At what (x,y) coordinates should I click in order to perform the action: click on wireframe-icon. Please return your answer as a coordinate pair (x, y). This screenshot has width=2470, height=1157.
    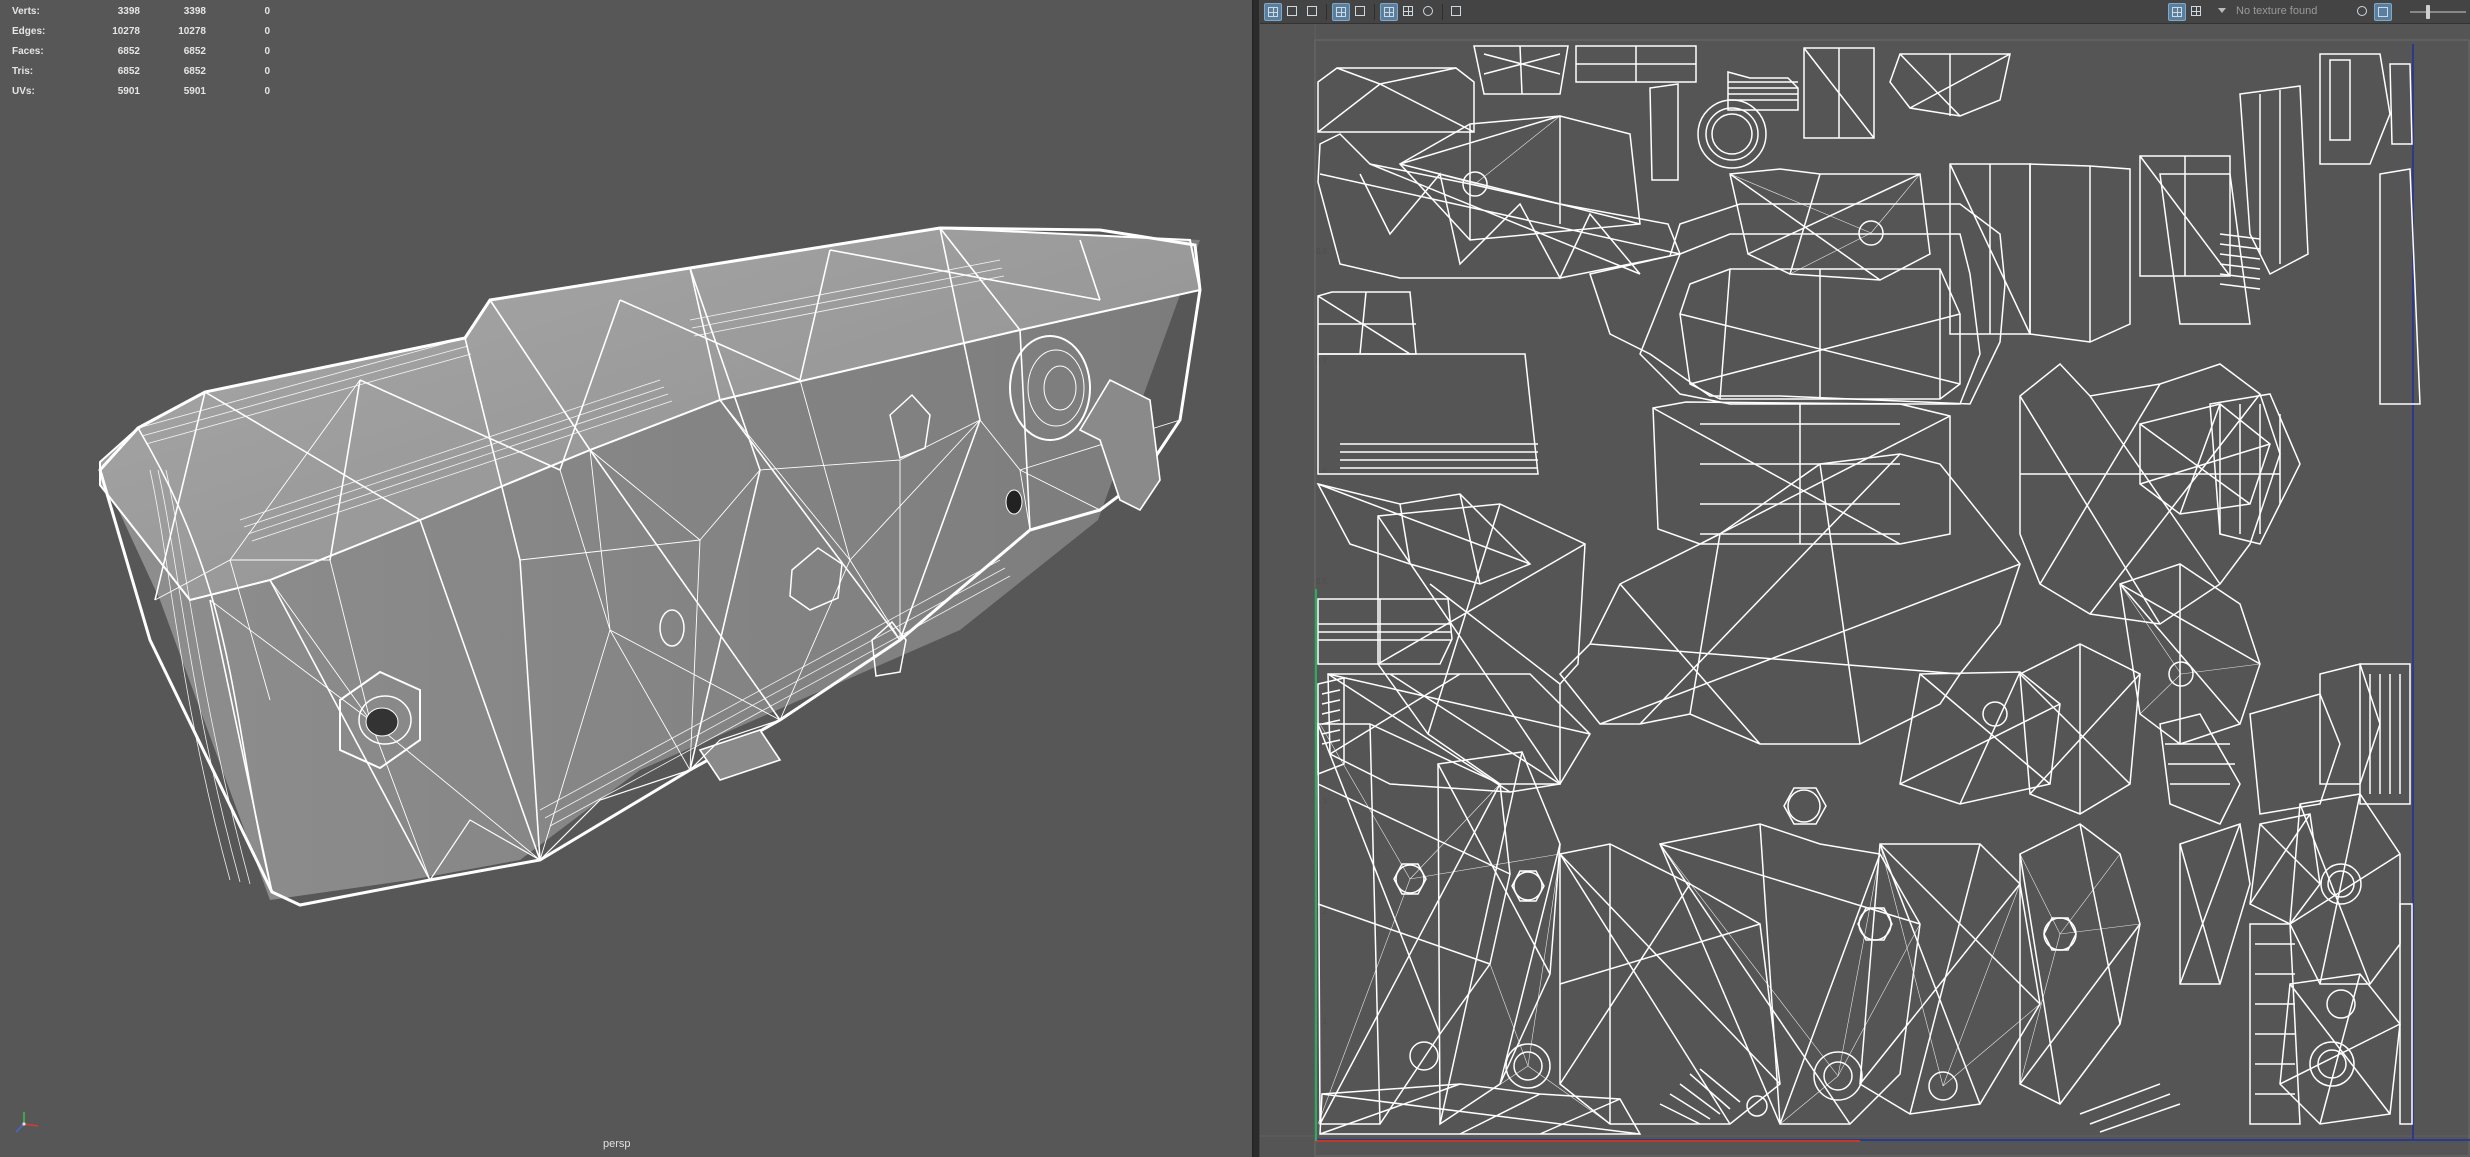
    Looking at the image, I should click on (1341, 12).